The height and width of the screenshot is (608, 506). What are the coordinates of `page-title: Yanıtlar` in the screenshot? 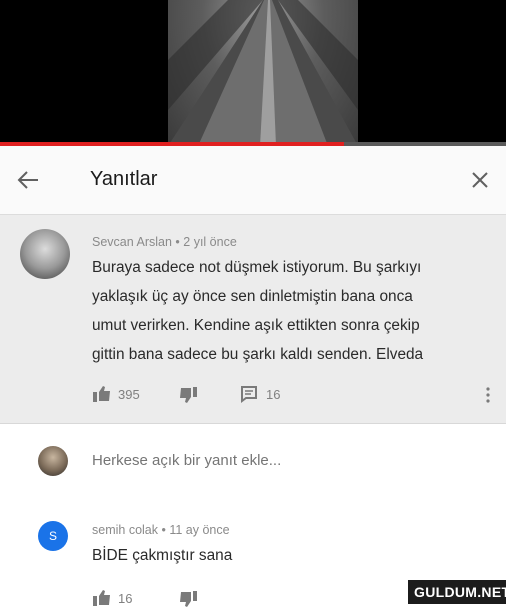 It's located at (124, 179).